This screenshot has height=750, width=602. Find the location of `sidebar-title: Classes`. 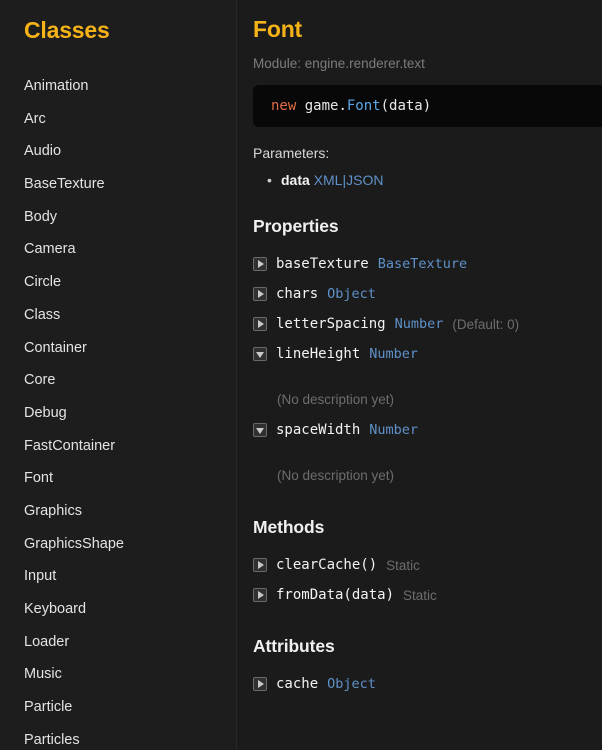

sidebar-title: Classes is located at coordinates (67, 30).